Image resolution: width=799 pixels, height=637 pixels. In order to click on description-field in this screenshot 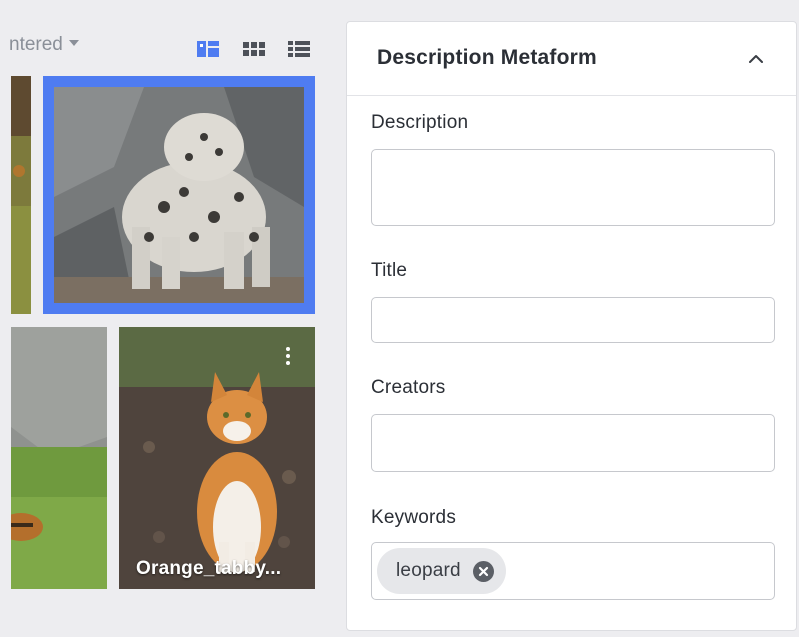, I will do `click(573, 187)`.